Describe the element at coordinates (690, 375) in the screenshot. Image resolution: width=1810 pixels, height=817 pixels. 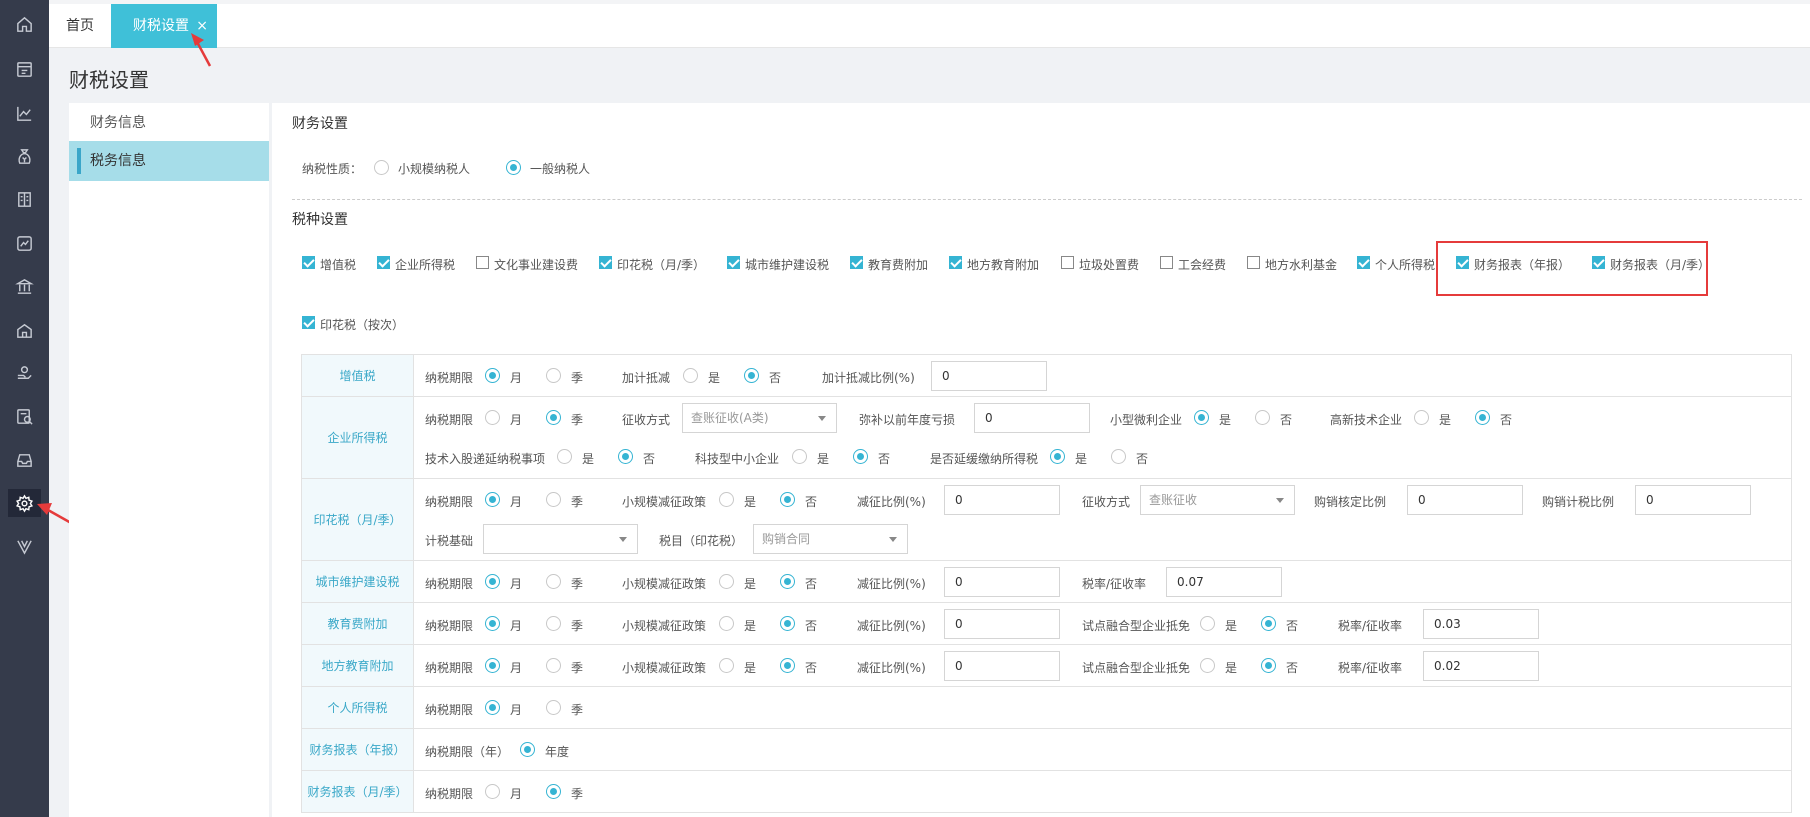
I see `deduct-yes-radio` at that location.